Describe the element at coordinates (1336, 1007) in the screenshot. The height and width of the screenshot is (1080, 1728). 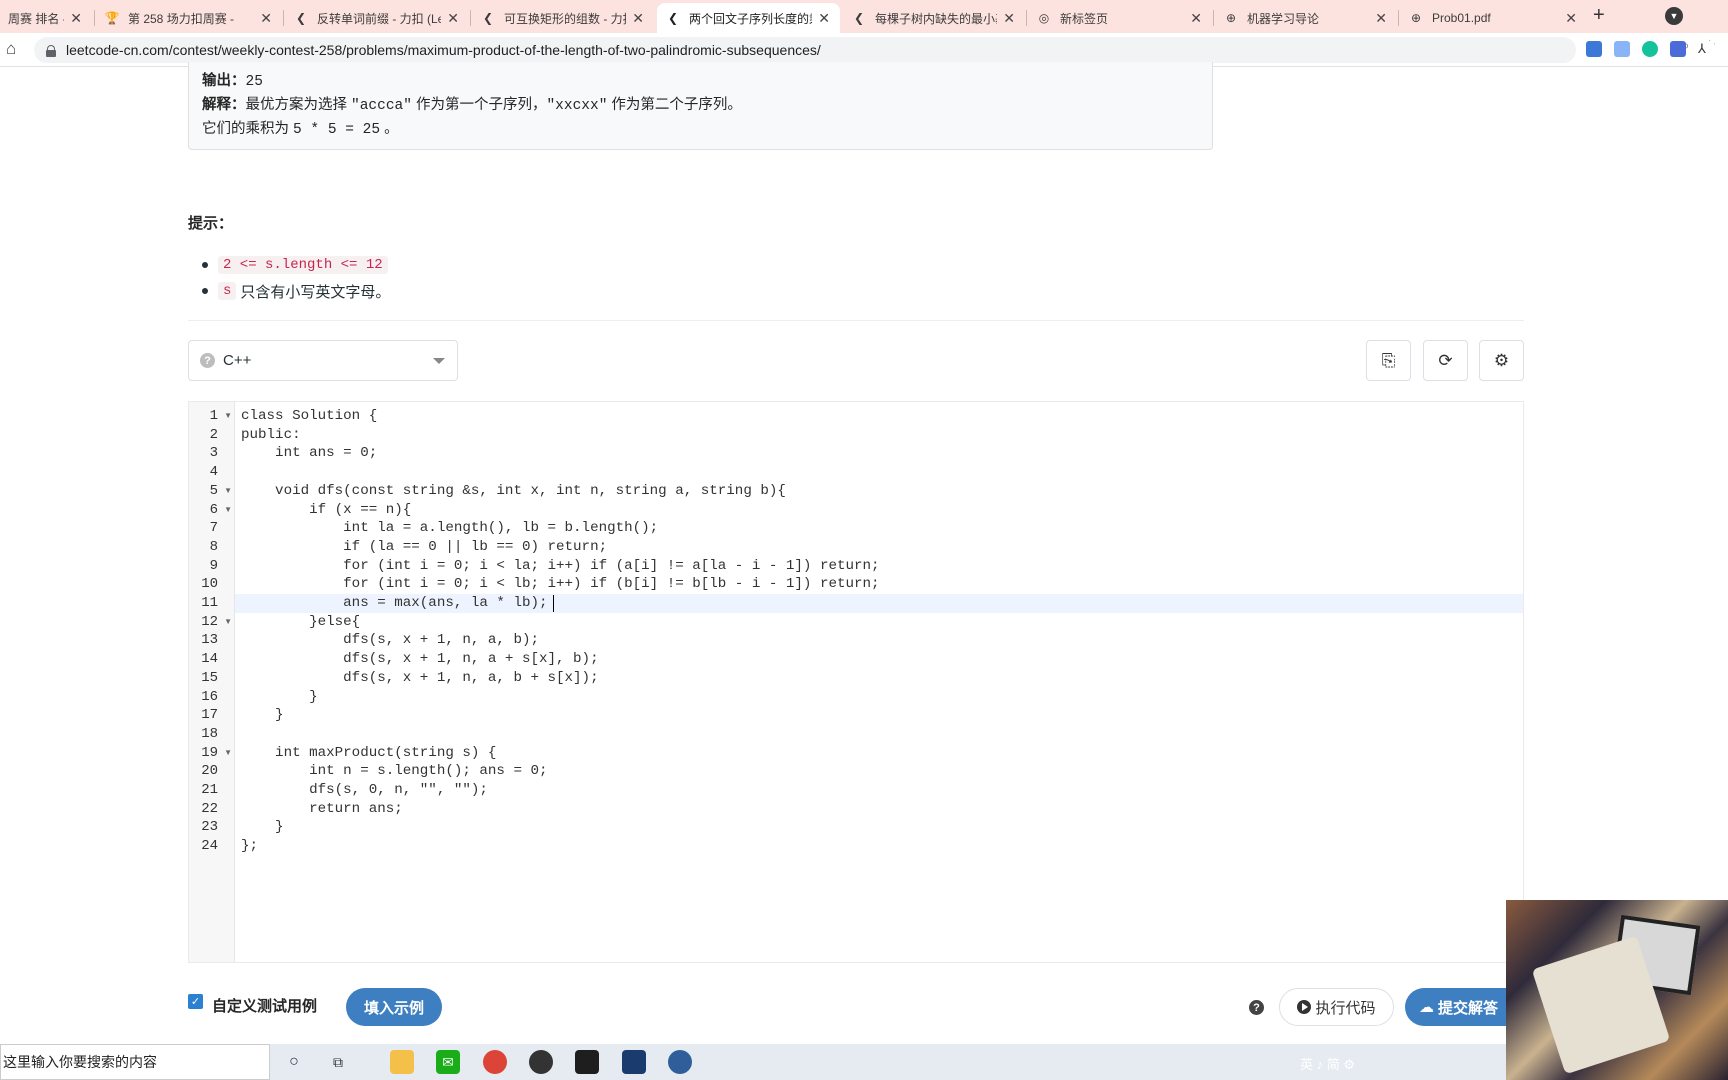
I see `run-code-button: 执行代码` at that location.